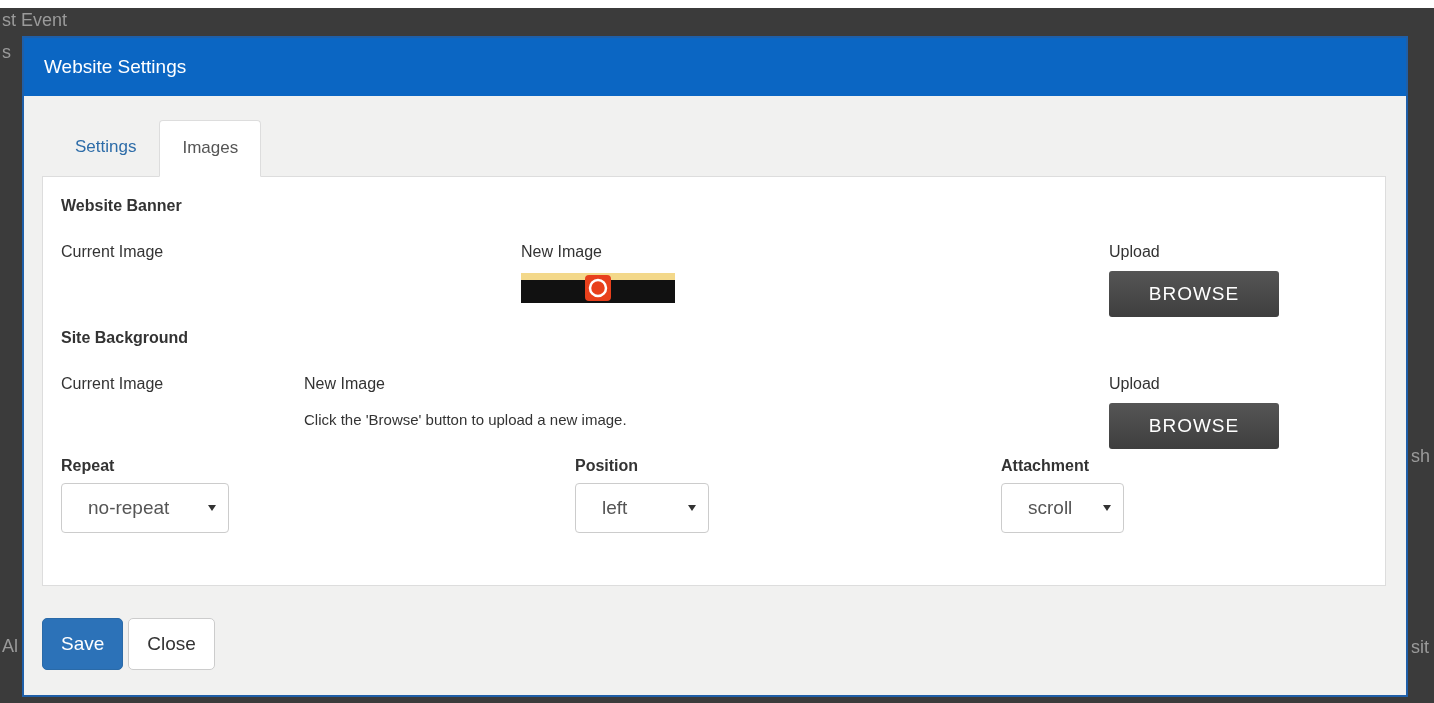 Image resolution: width=1434 pixels, height=703 pixels. Describe the element at coordinates (88, 466) in the screenshot. I see `select-label: Repeat` at that location.